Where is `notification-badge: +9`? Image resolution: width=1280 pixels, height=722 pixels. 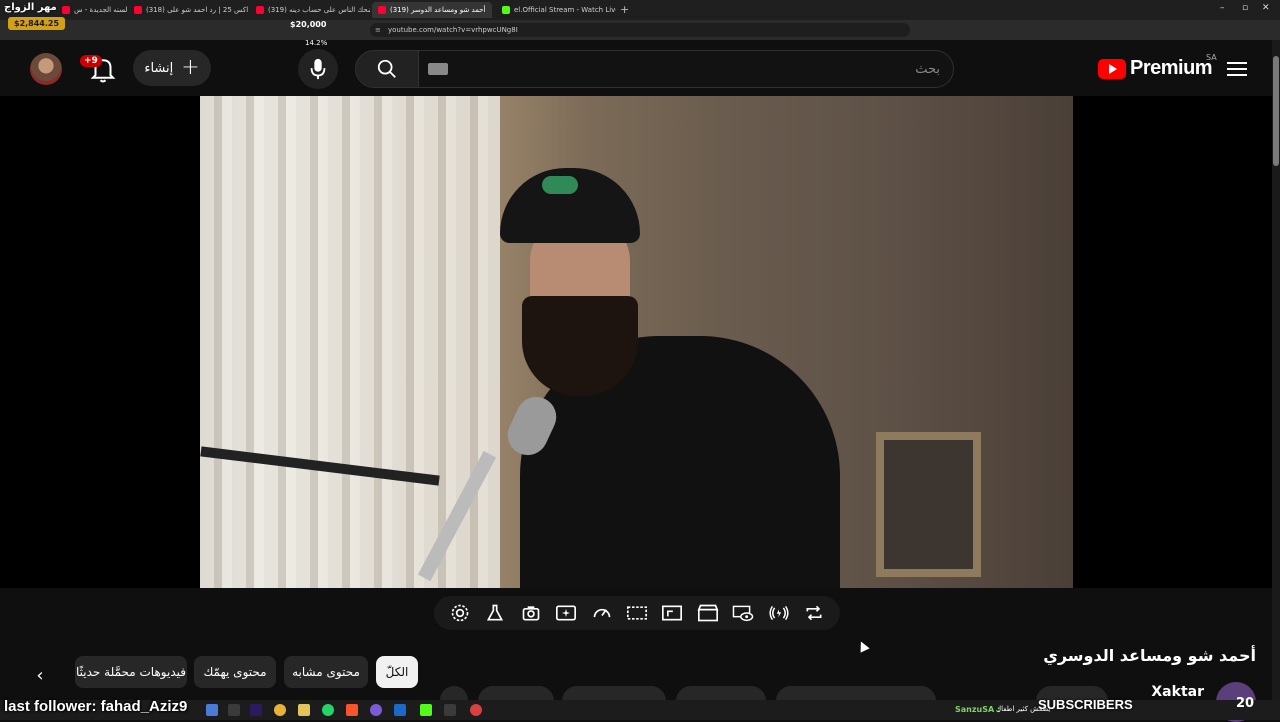
notification-badge: +9 is located at coordinates (91, 61).